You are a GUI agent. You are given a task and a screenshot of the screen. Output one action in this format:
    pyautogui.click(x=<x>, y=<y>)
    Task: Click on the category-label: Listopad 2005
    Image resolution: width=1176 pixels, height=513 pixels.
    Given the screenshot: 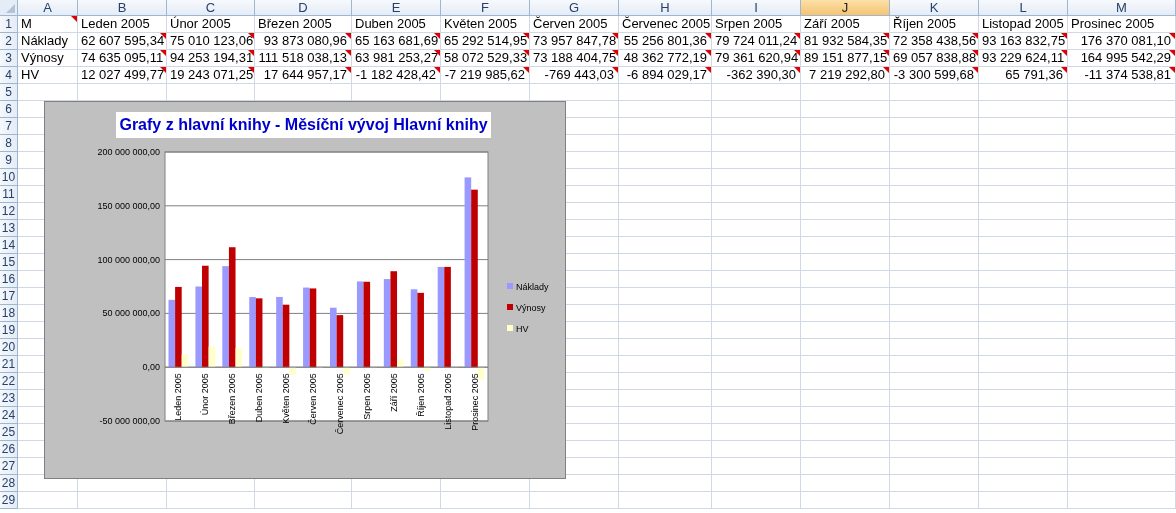 What is the action you would take?
    pyautogui.click(x=447, y=401)
    